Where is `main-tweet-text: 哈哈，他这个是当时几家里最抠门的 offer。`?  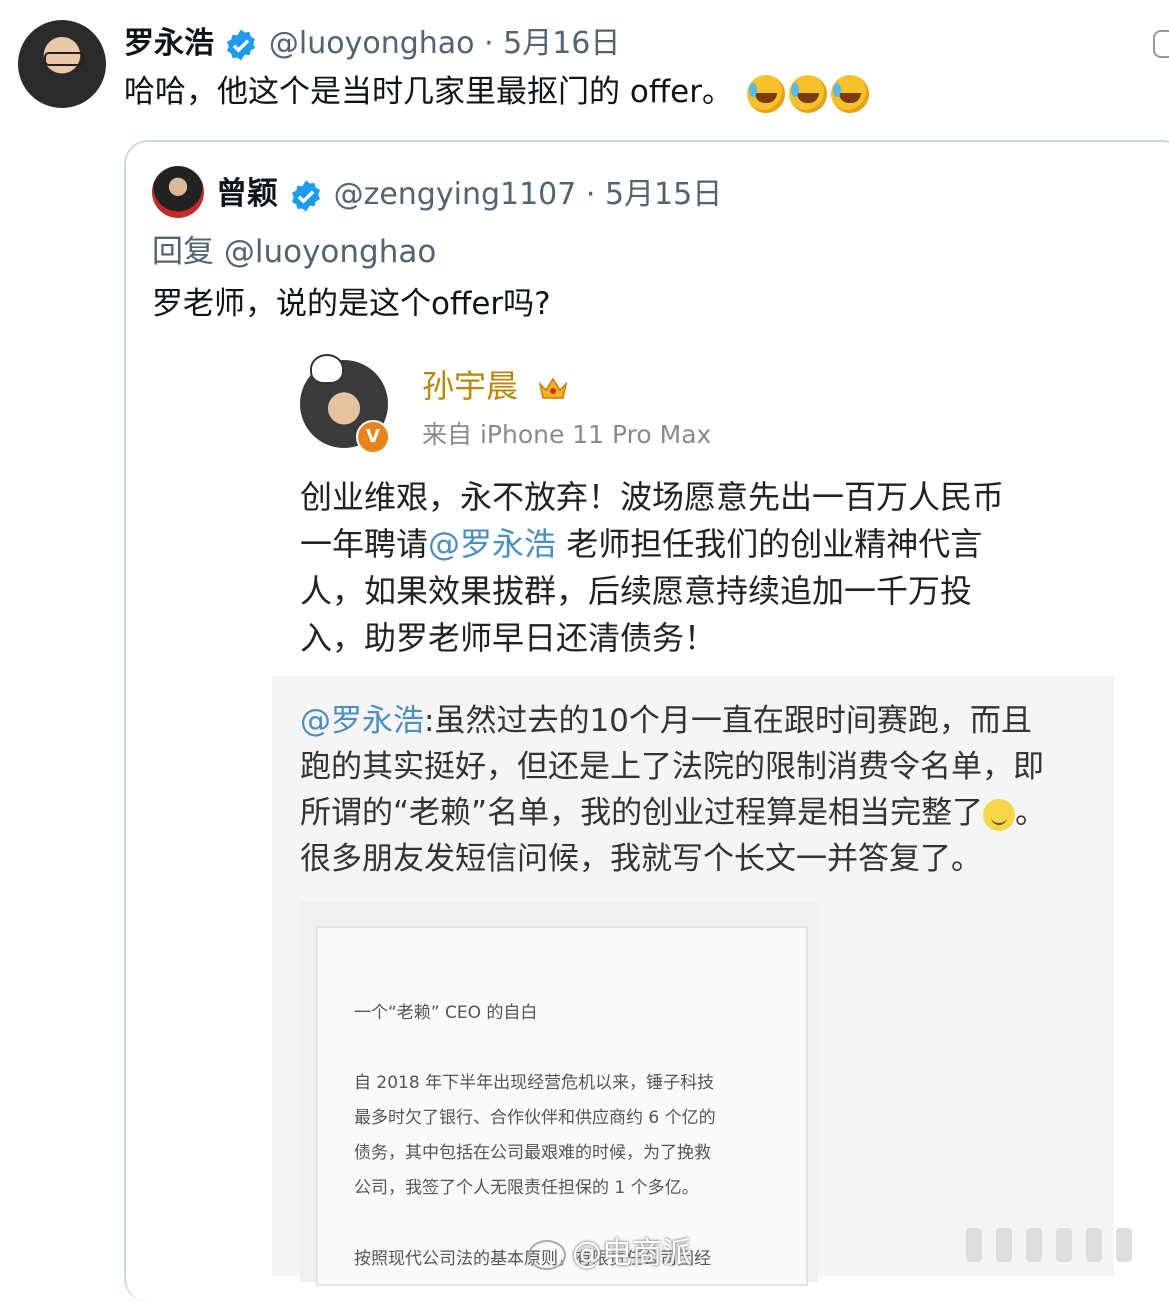 main-tweet-text: 哈哈，他这个是当时几家里最抠门的 offer。 is located at coordinates (496, 92).